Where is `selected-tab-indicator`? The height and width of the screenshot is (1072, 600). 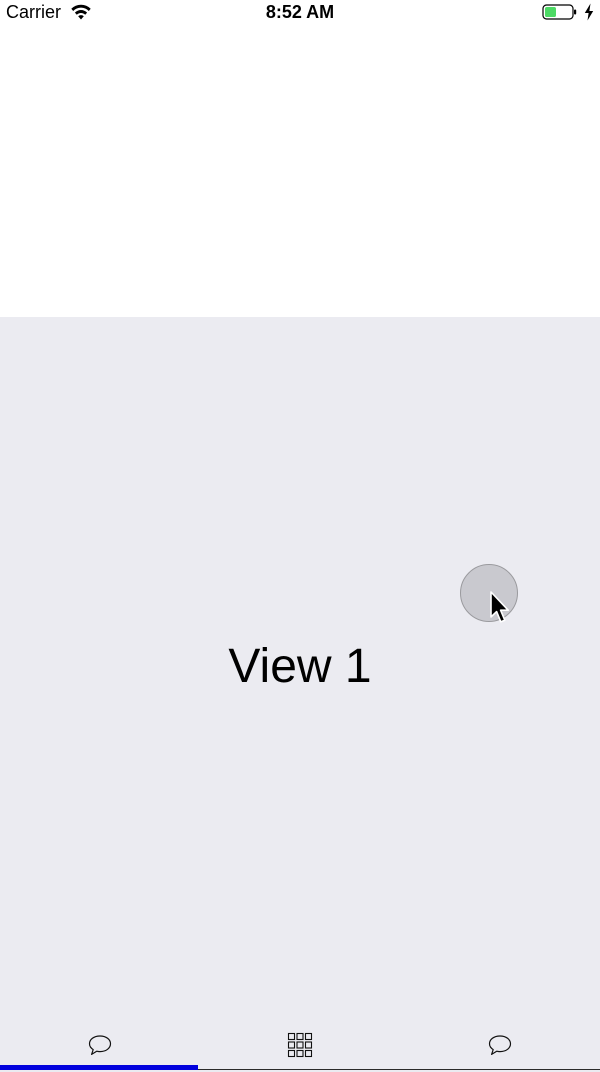 selected-tab-indicator is located at coordinates (99, 1067).